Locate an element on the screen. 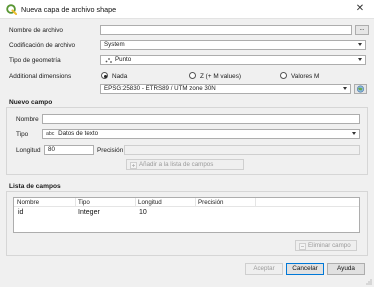 This screenshot has height=287, width=374. encoding-value: System is located at coordinates (114, 44).